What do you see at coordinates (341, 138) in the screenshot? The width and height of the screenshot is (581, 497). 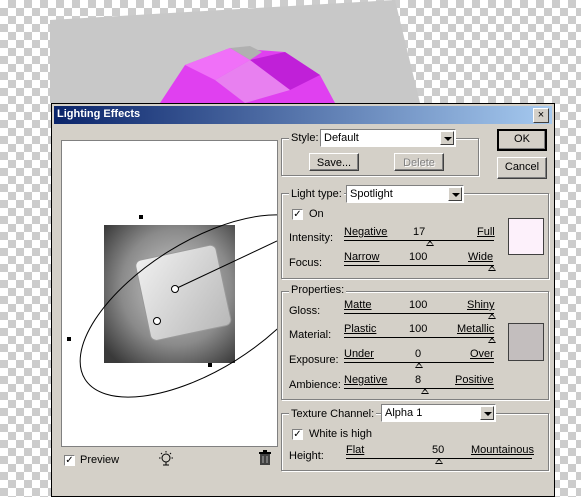 I see `style-select-value: Default` at bounding box center [341, 138].